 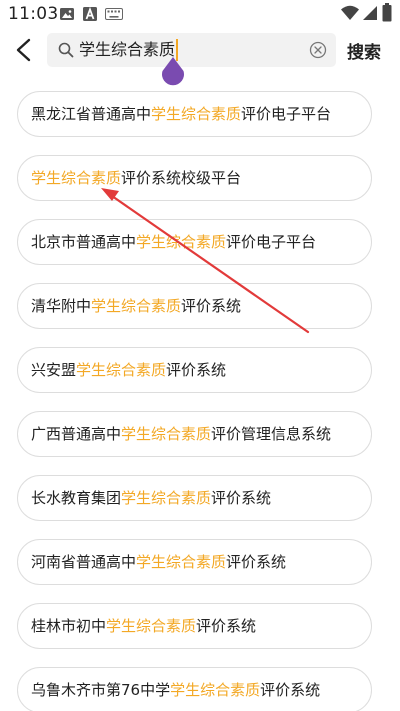 I want to click on list-item: 学生综合素质评价系统校级平台, so click(x=194, y=178).